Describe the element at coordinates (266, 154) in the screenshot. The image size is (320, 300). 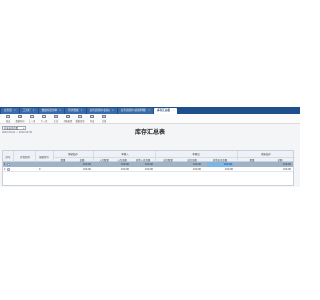
I see `group-closing: 期末结存` at that location.